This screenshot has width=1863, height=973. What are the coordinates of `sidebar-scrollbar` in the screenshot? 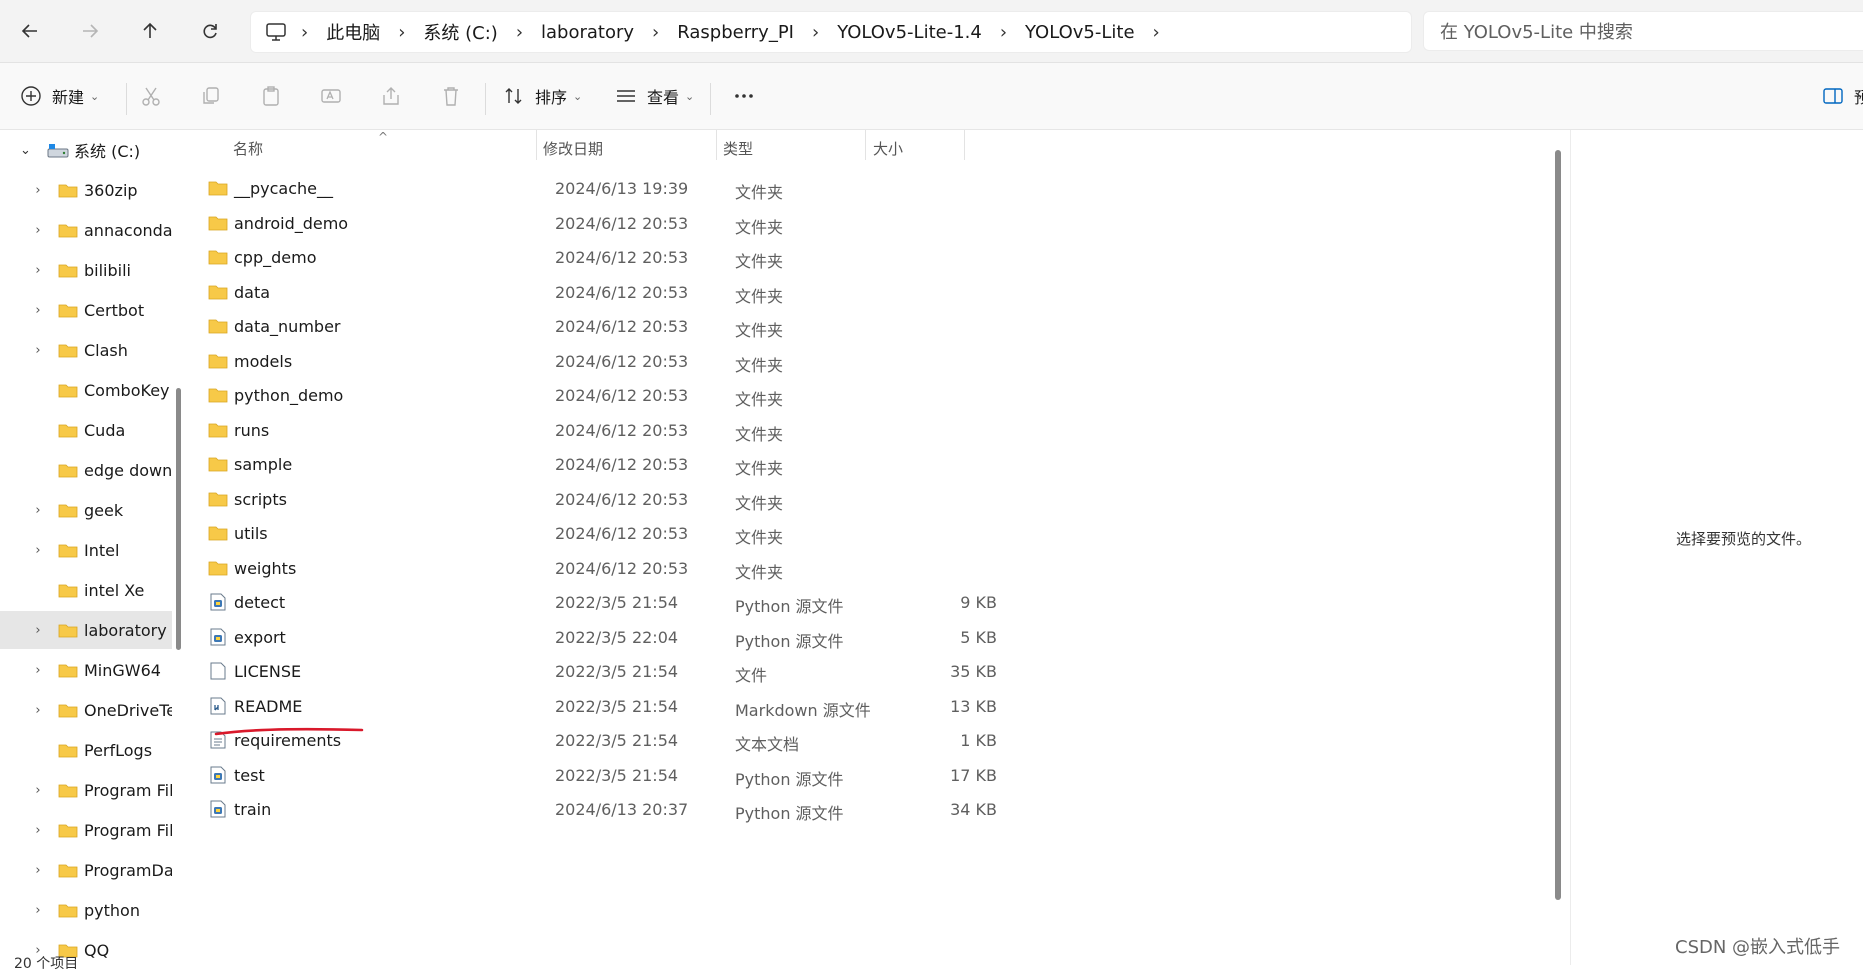 It's located at (178, 519).